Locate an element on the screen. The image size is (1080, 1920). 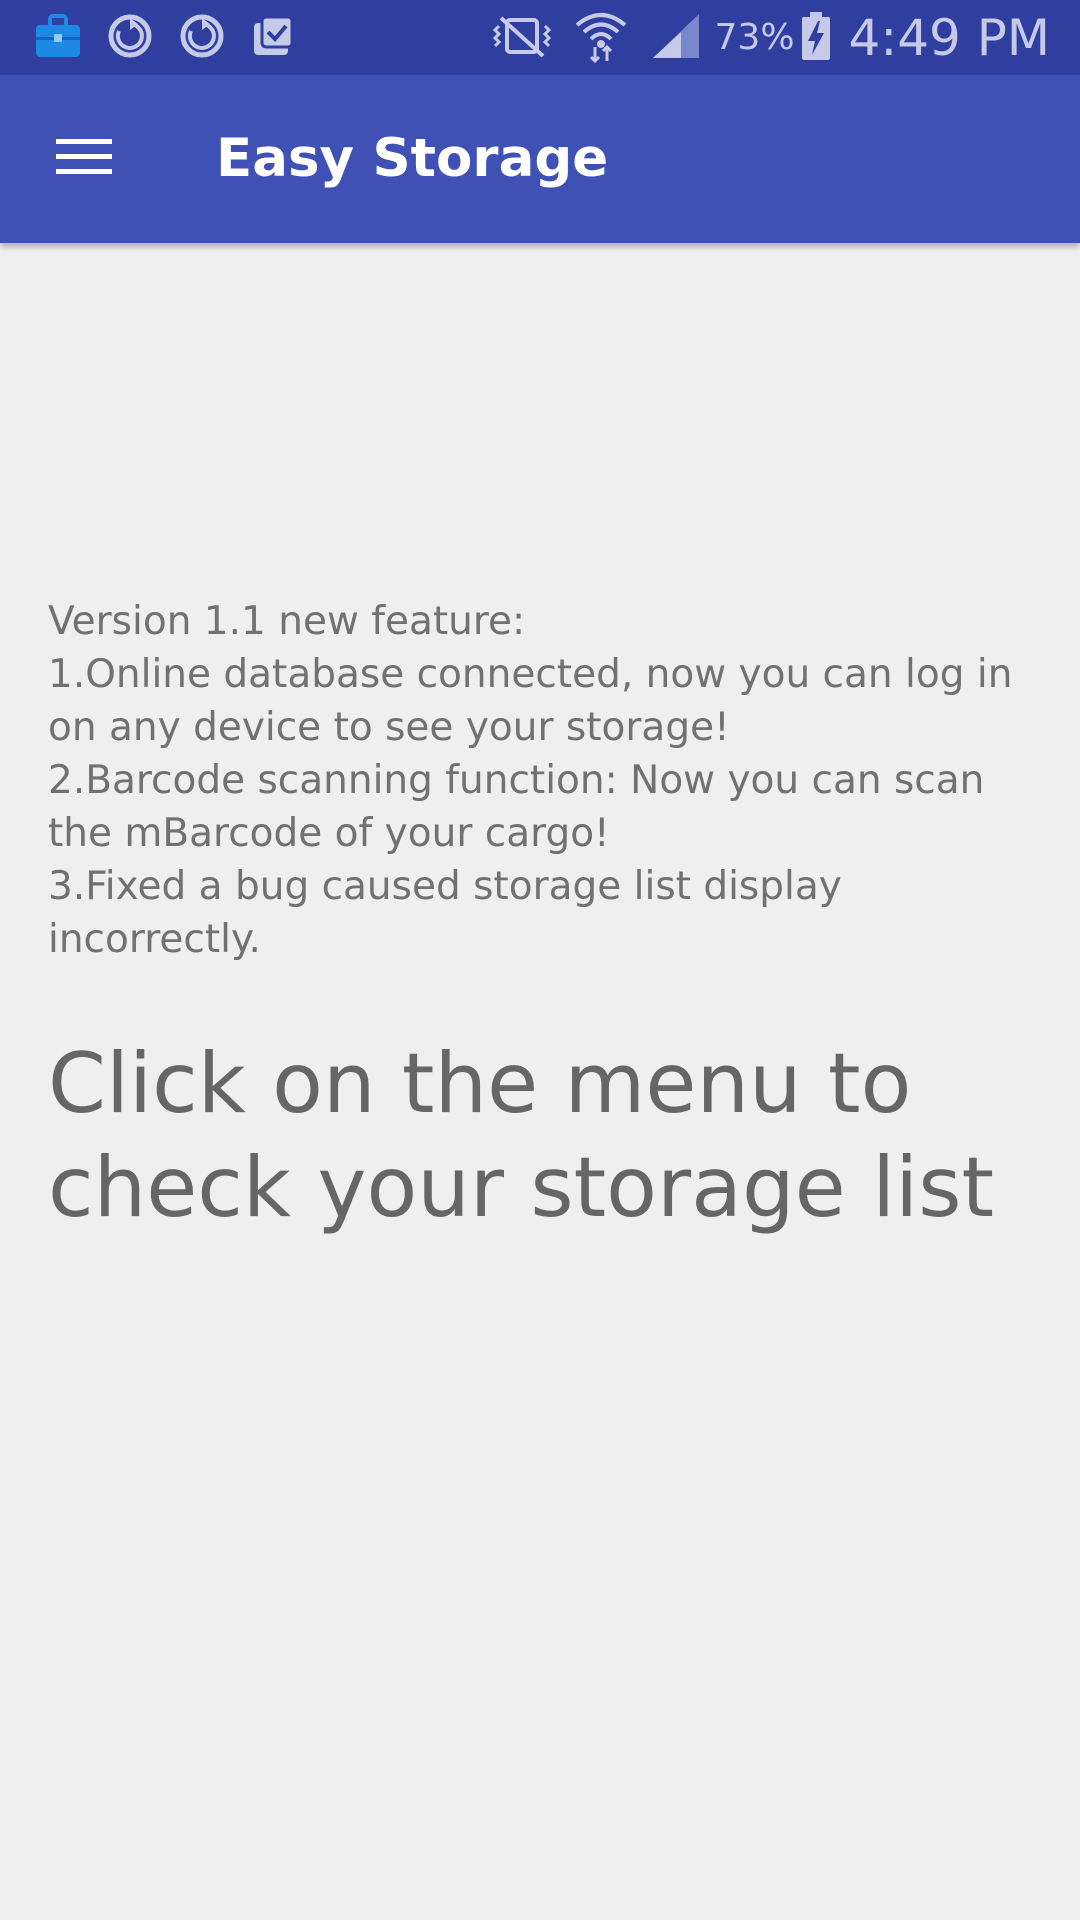
signal-icon is located at coordinates (676, 38).